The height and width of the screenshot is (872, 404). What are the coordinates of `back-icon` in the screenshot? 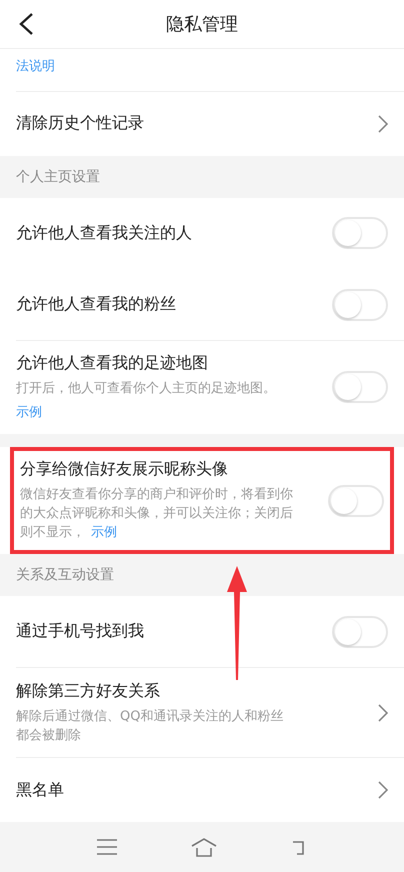 It's located at (26, 24).